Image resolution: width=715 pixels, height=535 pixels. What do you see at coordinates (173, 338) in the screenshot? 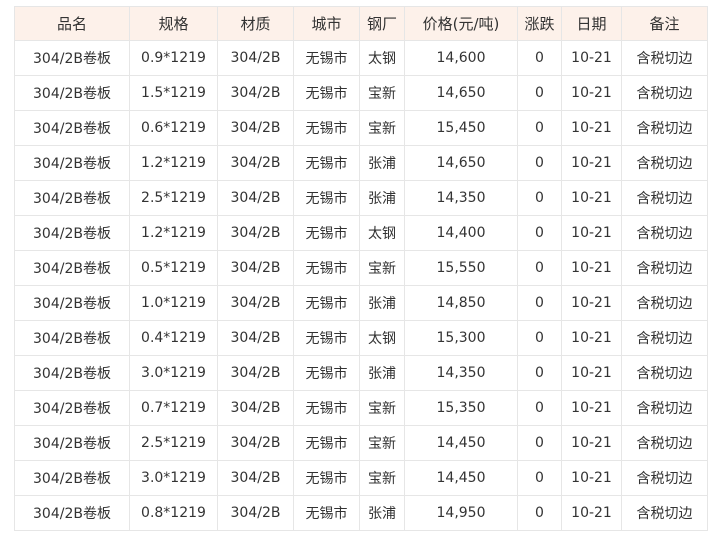
I see `cell-spec: 0.4*1219` at bounding box center [173, 338].